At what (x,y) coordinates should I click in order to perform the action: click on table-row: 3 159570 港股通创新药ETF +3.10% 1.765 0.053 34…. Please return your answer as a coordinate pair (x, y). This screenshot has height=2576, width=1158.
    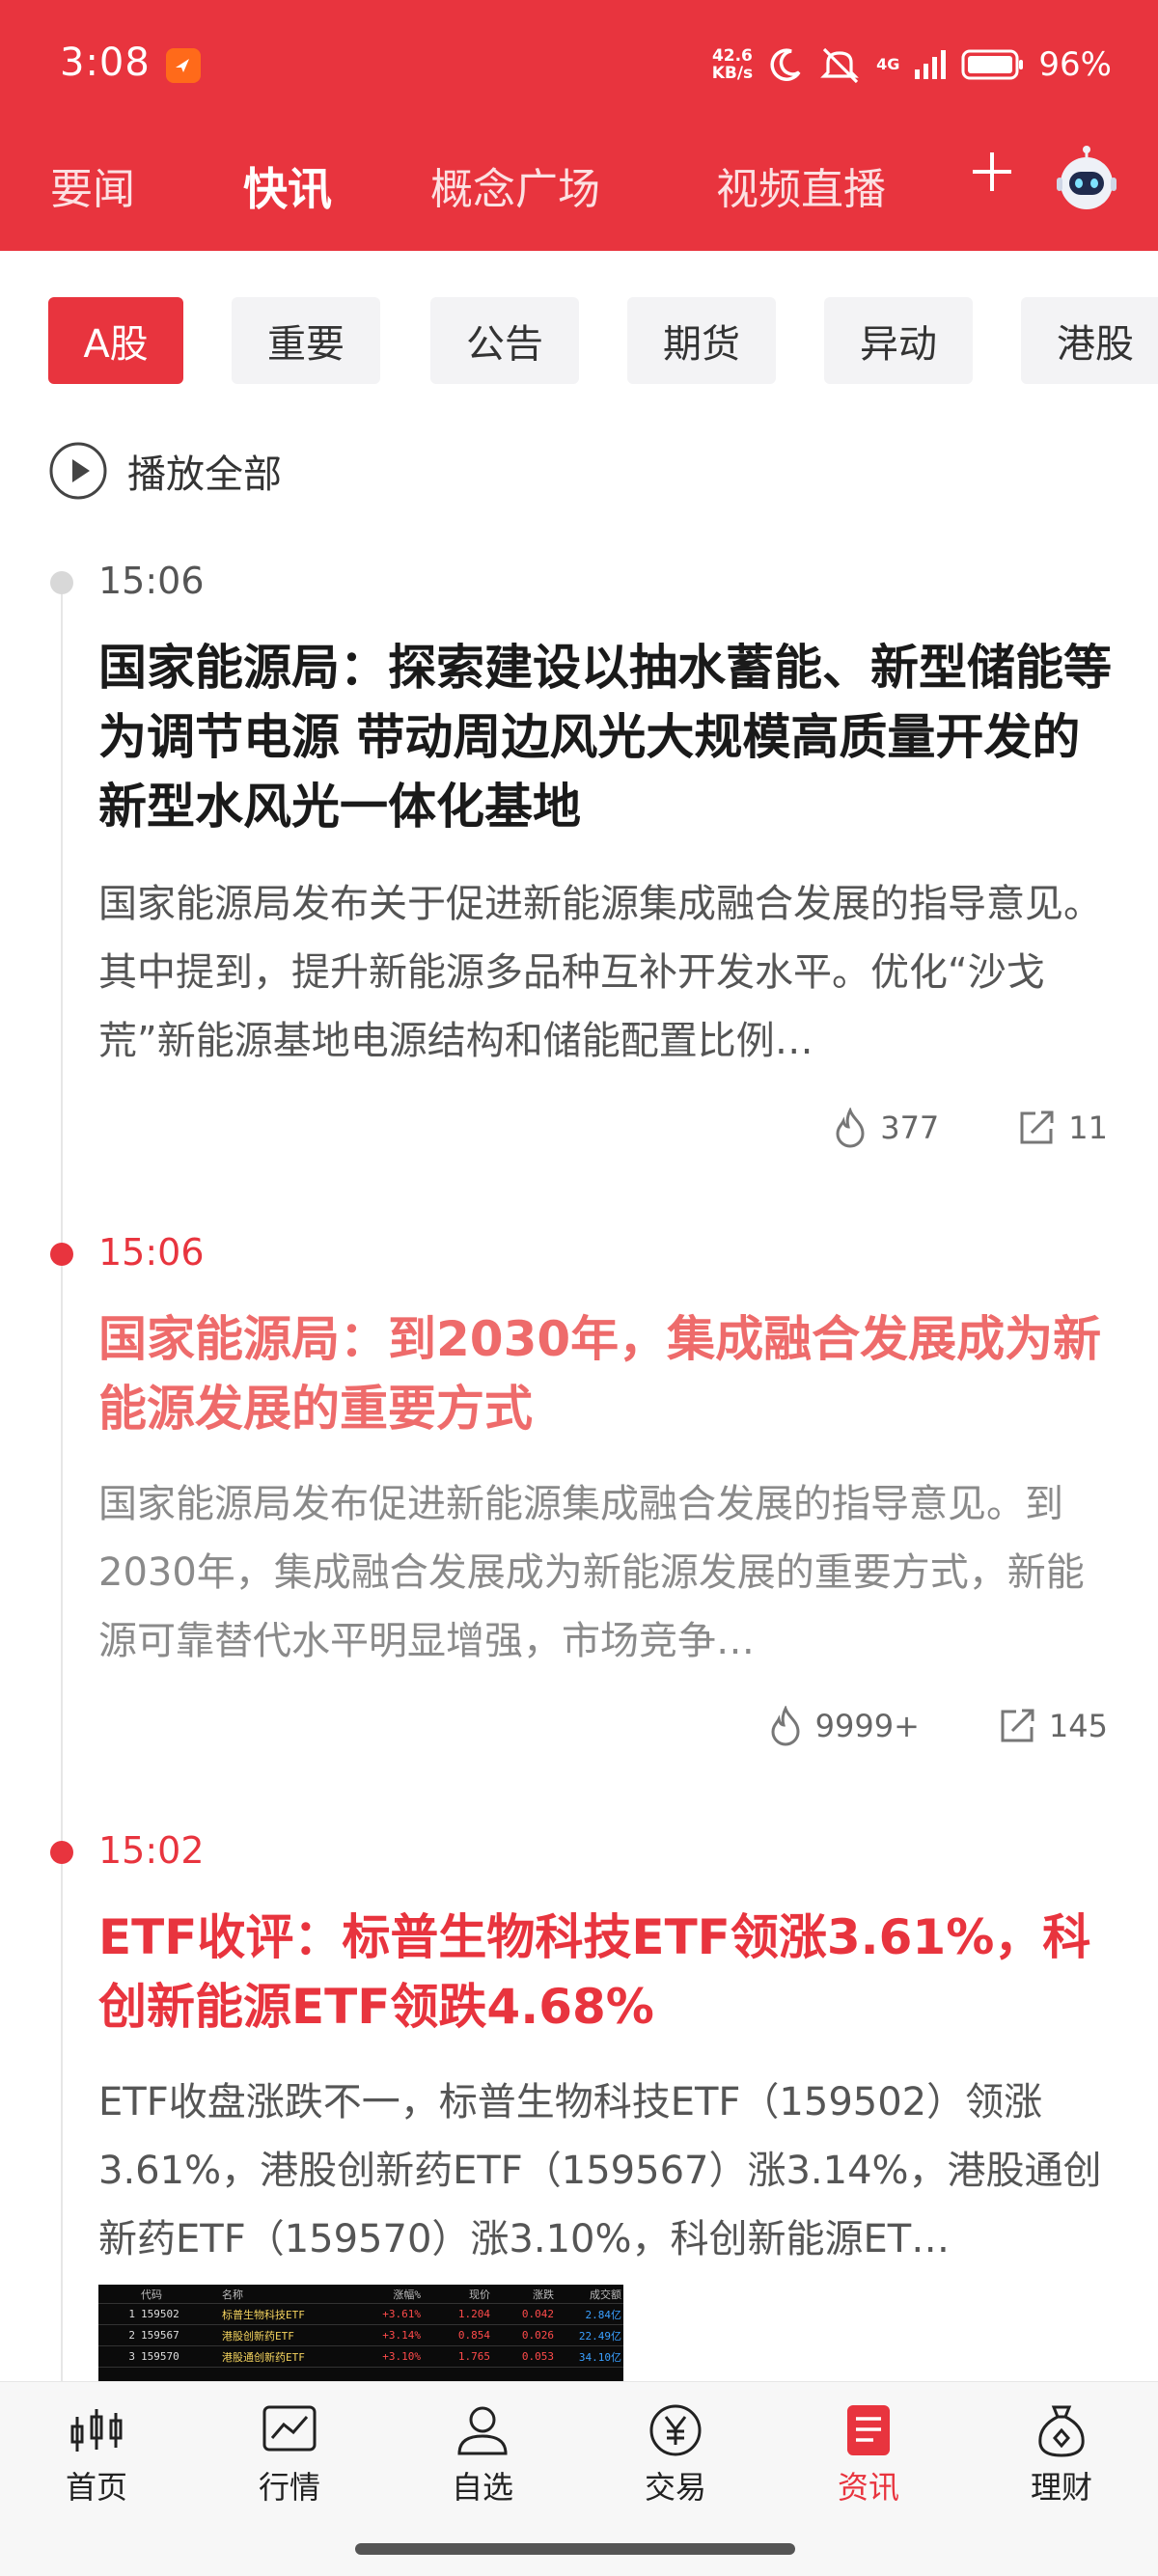
    Looking at the image, I should click on (360, 2357).